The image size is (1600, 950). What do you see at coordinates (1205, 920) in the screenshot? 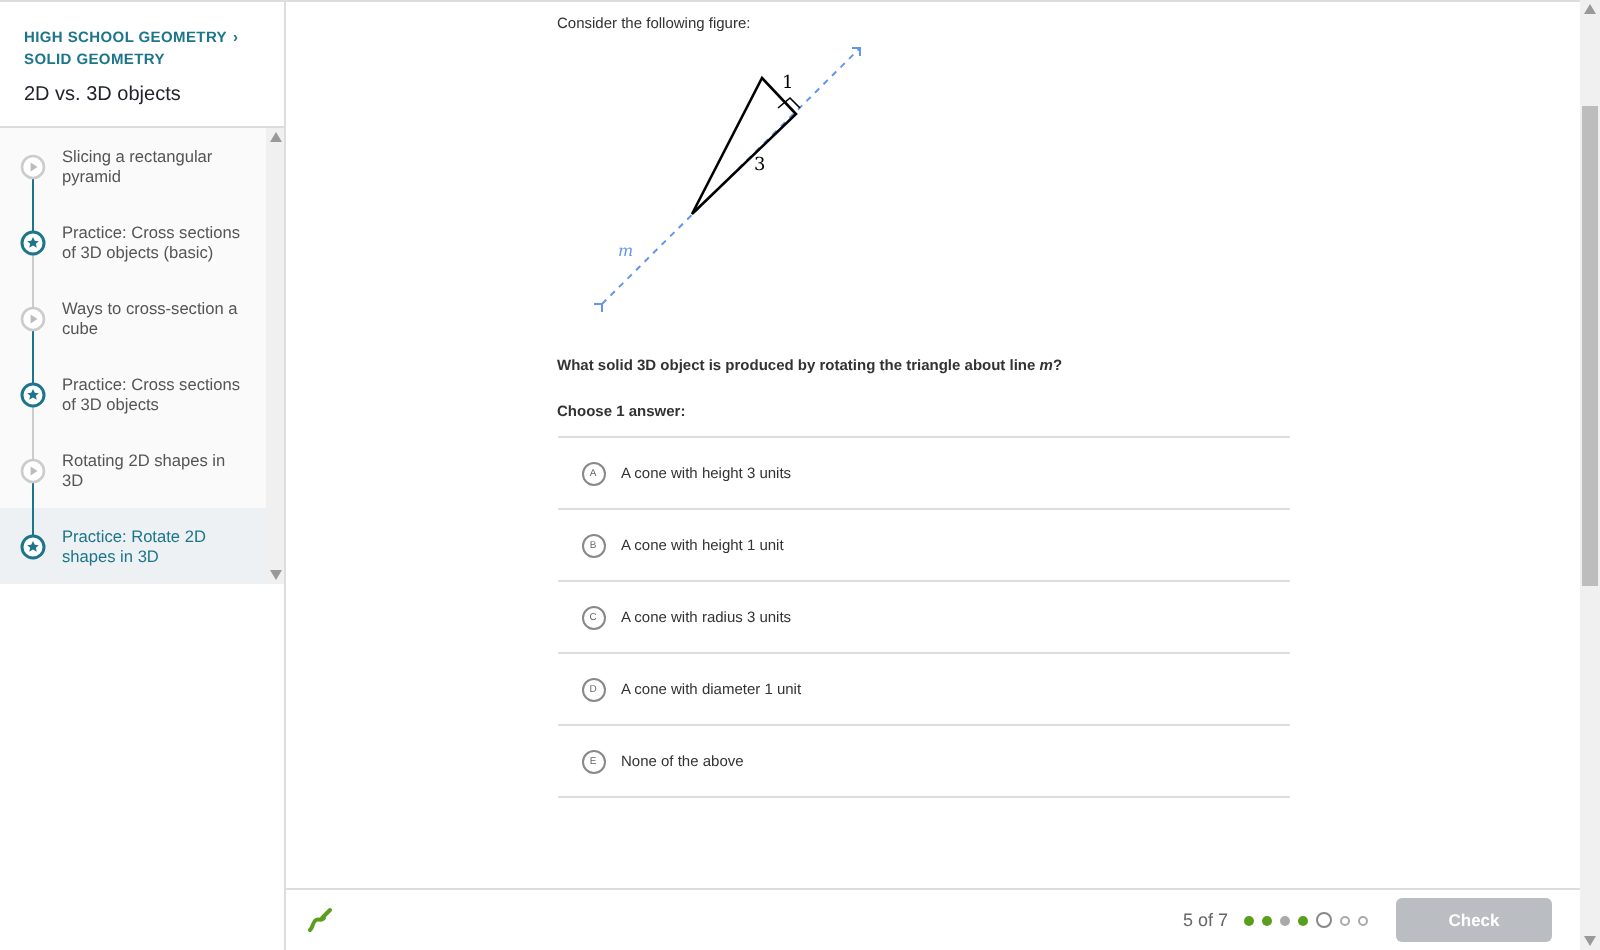
I see `progress-count: 5 of 7` at bounding box center [1205, 920].